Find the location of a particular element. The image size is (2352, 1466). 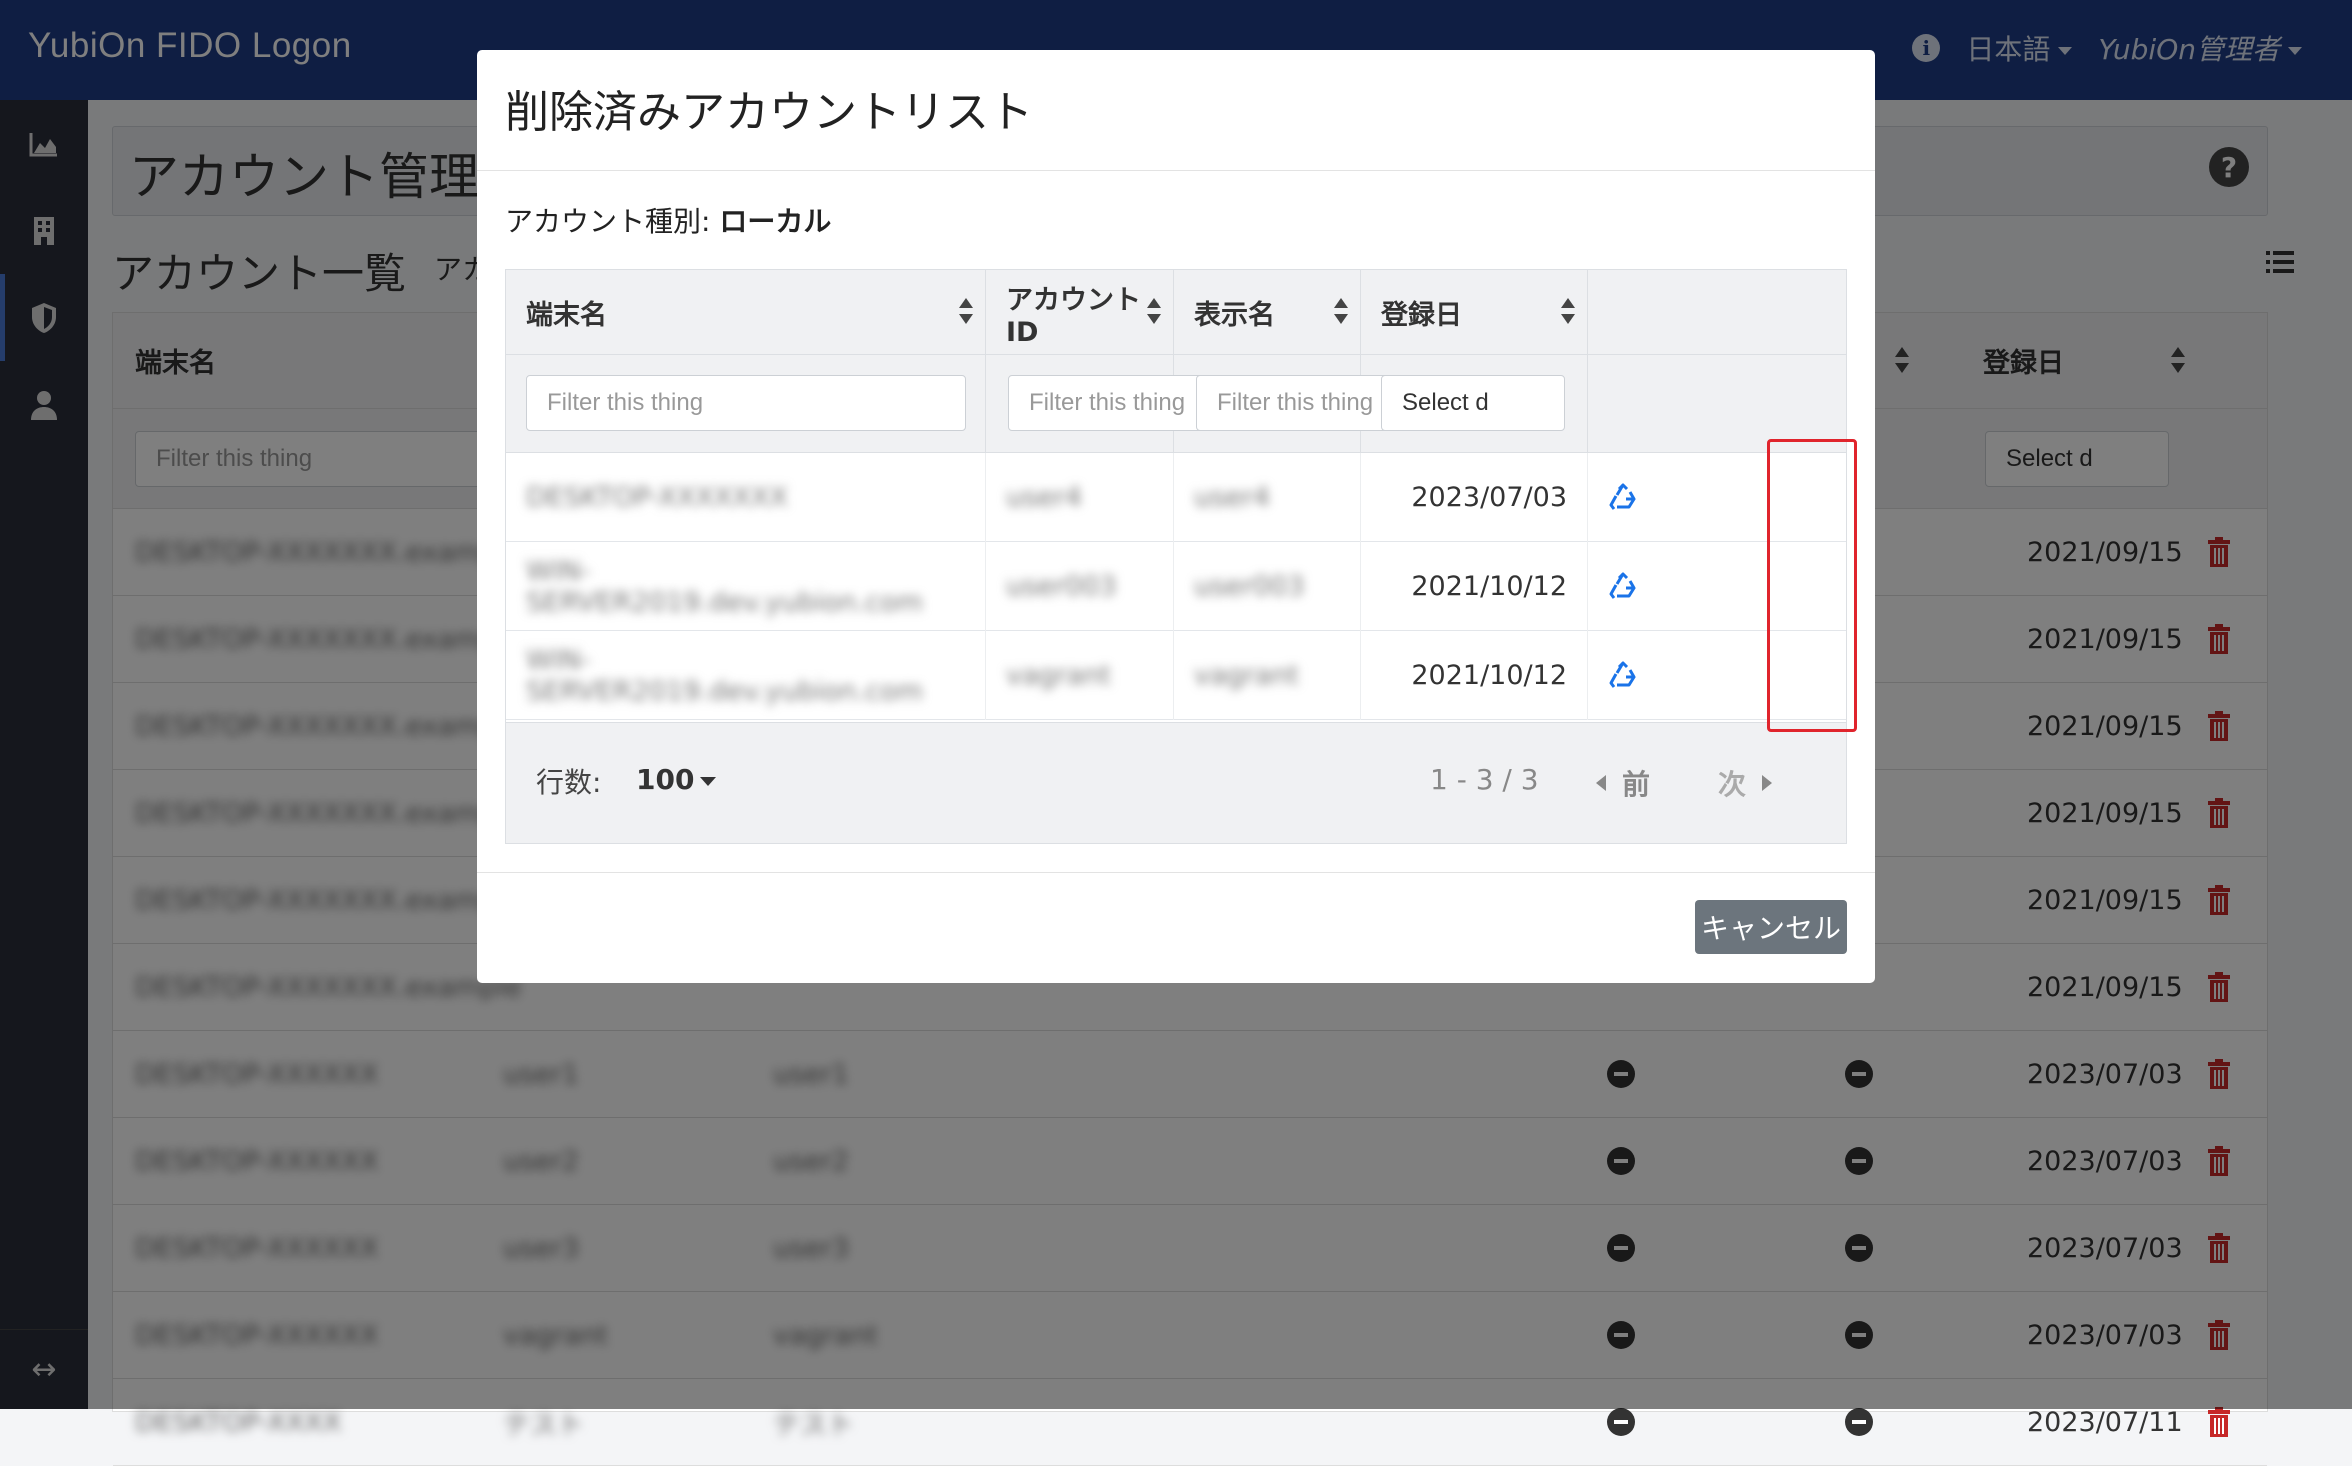

deleted-table-header: 端末名 アカウントID 表示名 登録日 is located at coordinates (1176, 312).